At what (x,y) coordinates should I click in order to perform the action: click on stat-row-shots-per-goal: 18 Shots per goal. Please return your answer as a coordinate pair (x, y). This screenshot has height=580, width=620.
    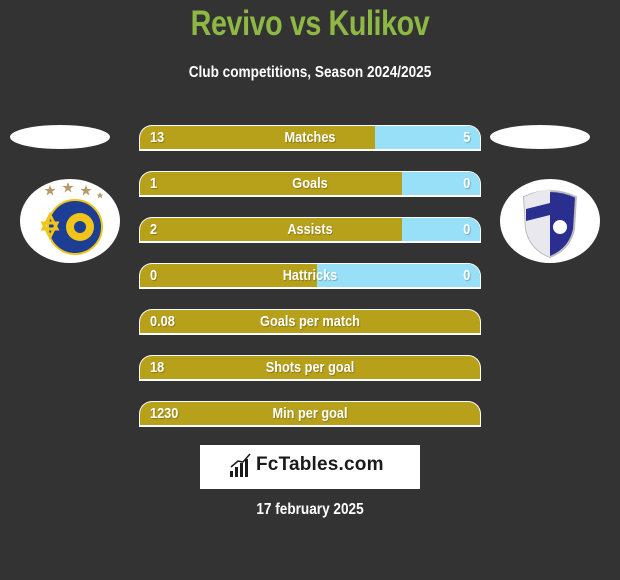
    Looking at the image, I should click on (310, 368).